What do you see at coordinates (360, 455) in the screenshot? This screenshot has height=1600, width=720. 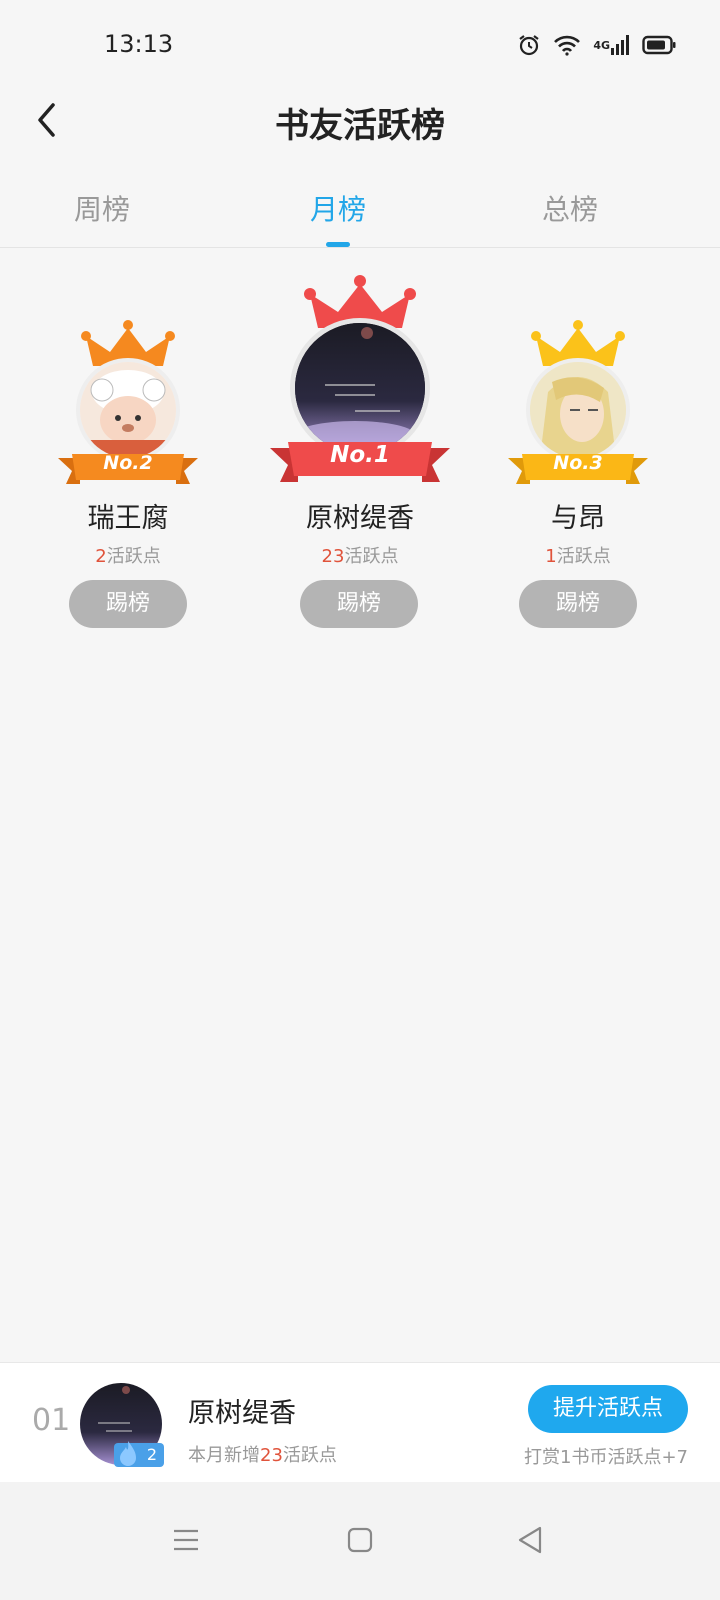 I see `rank-label: No.1` at bounding box center [360, 455].